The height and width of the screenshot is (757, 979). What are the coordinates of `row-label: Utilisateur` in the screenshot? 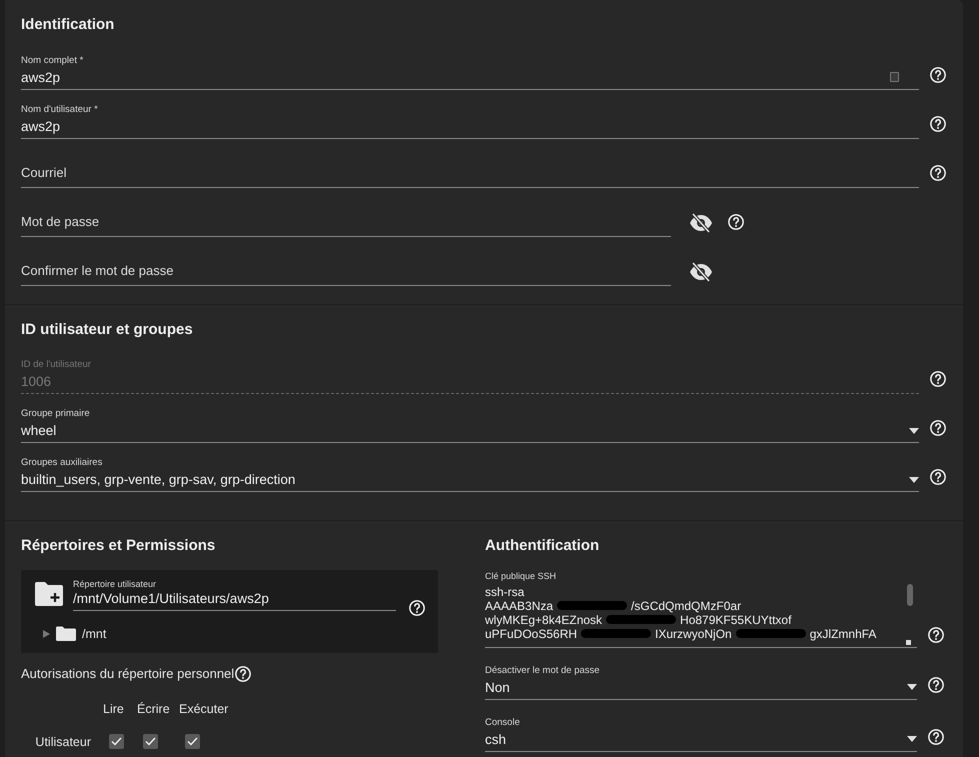 It's located at (63, 742).